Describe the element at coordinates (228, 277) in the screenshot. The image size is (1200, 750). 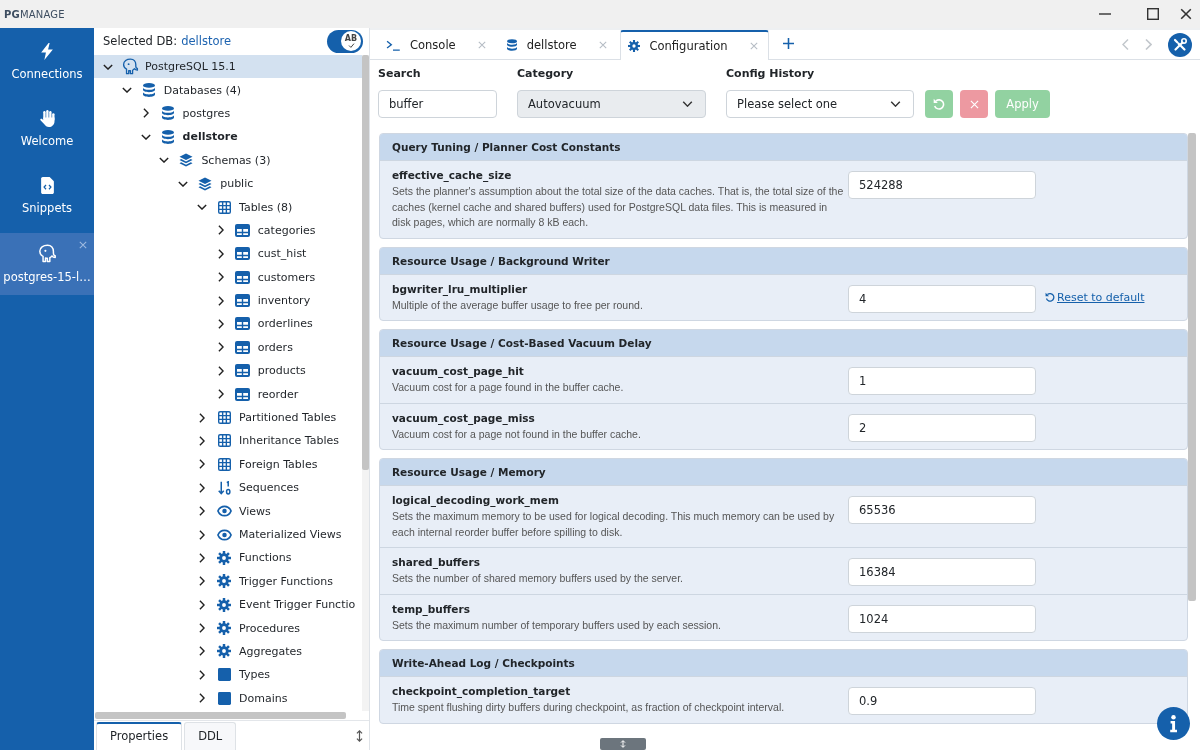
I see `tree-item: customers` at that location.